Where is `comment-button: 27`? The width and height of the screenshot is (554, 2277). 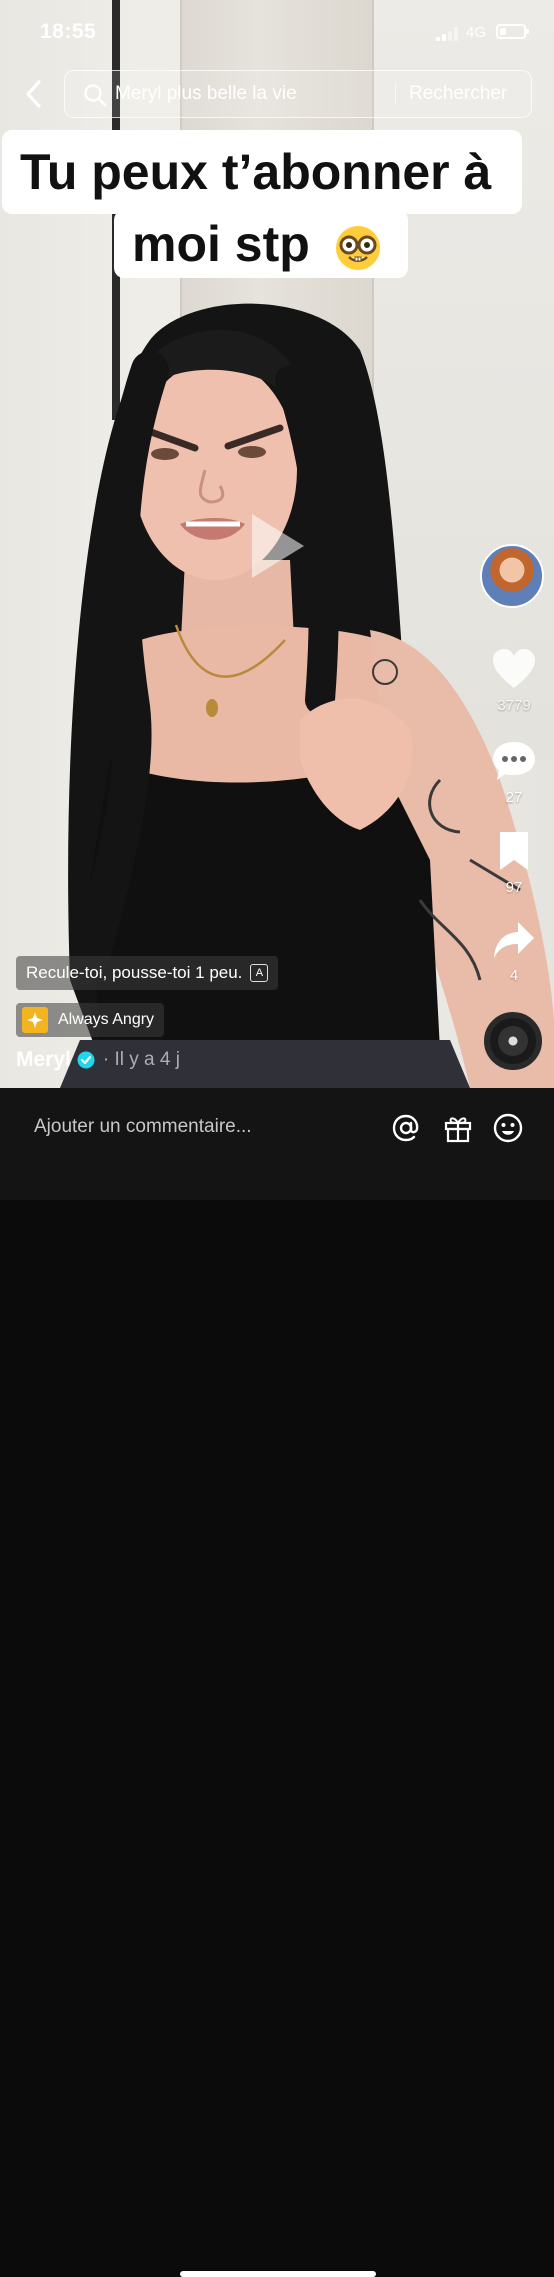 comment-button: 27 is located at coordinates (514, 773).